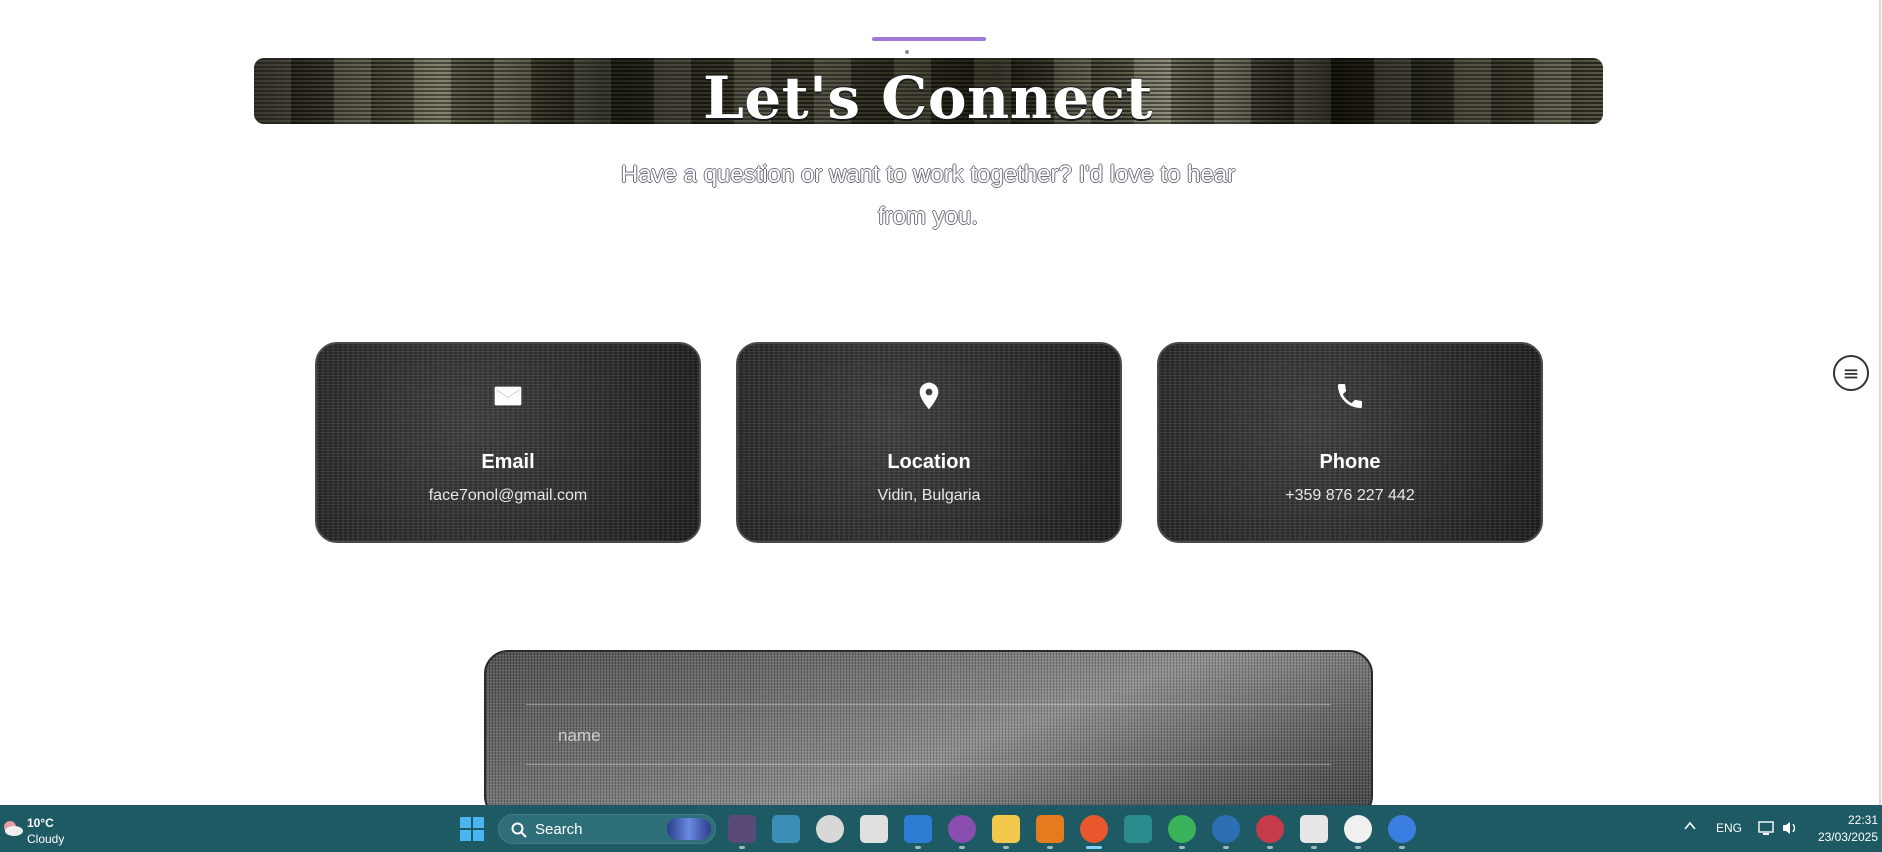 The image size is (1882, 852). Describe the element at coordinates (1182, 832) in the screenshot. I see `app-chrome-icon` at that location.